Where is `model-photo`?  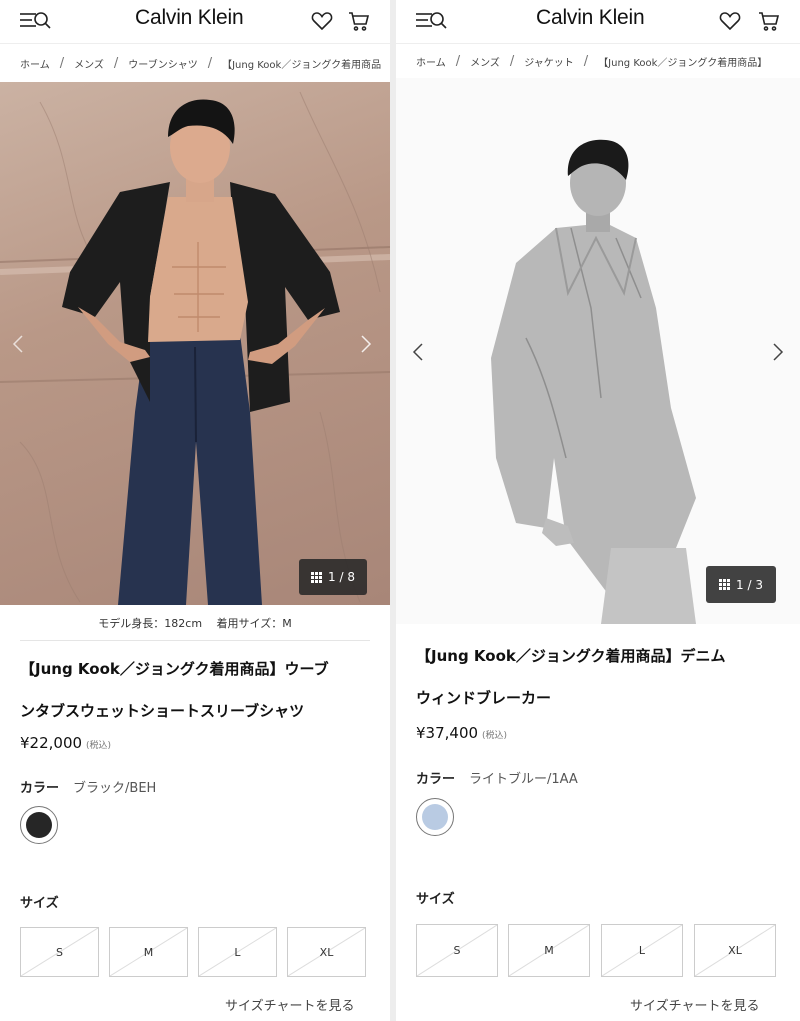
model-photo is located at coordinates (593, 381).